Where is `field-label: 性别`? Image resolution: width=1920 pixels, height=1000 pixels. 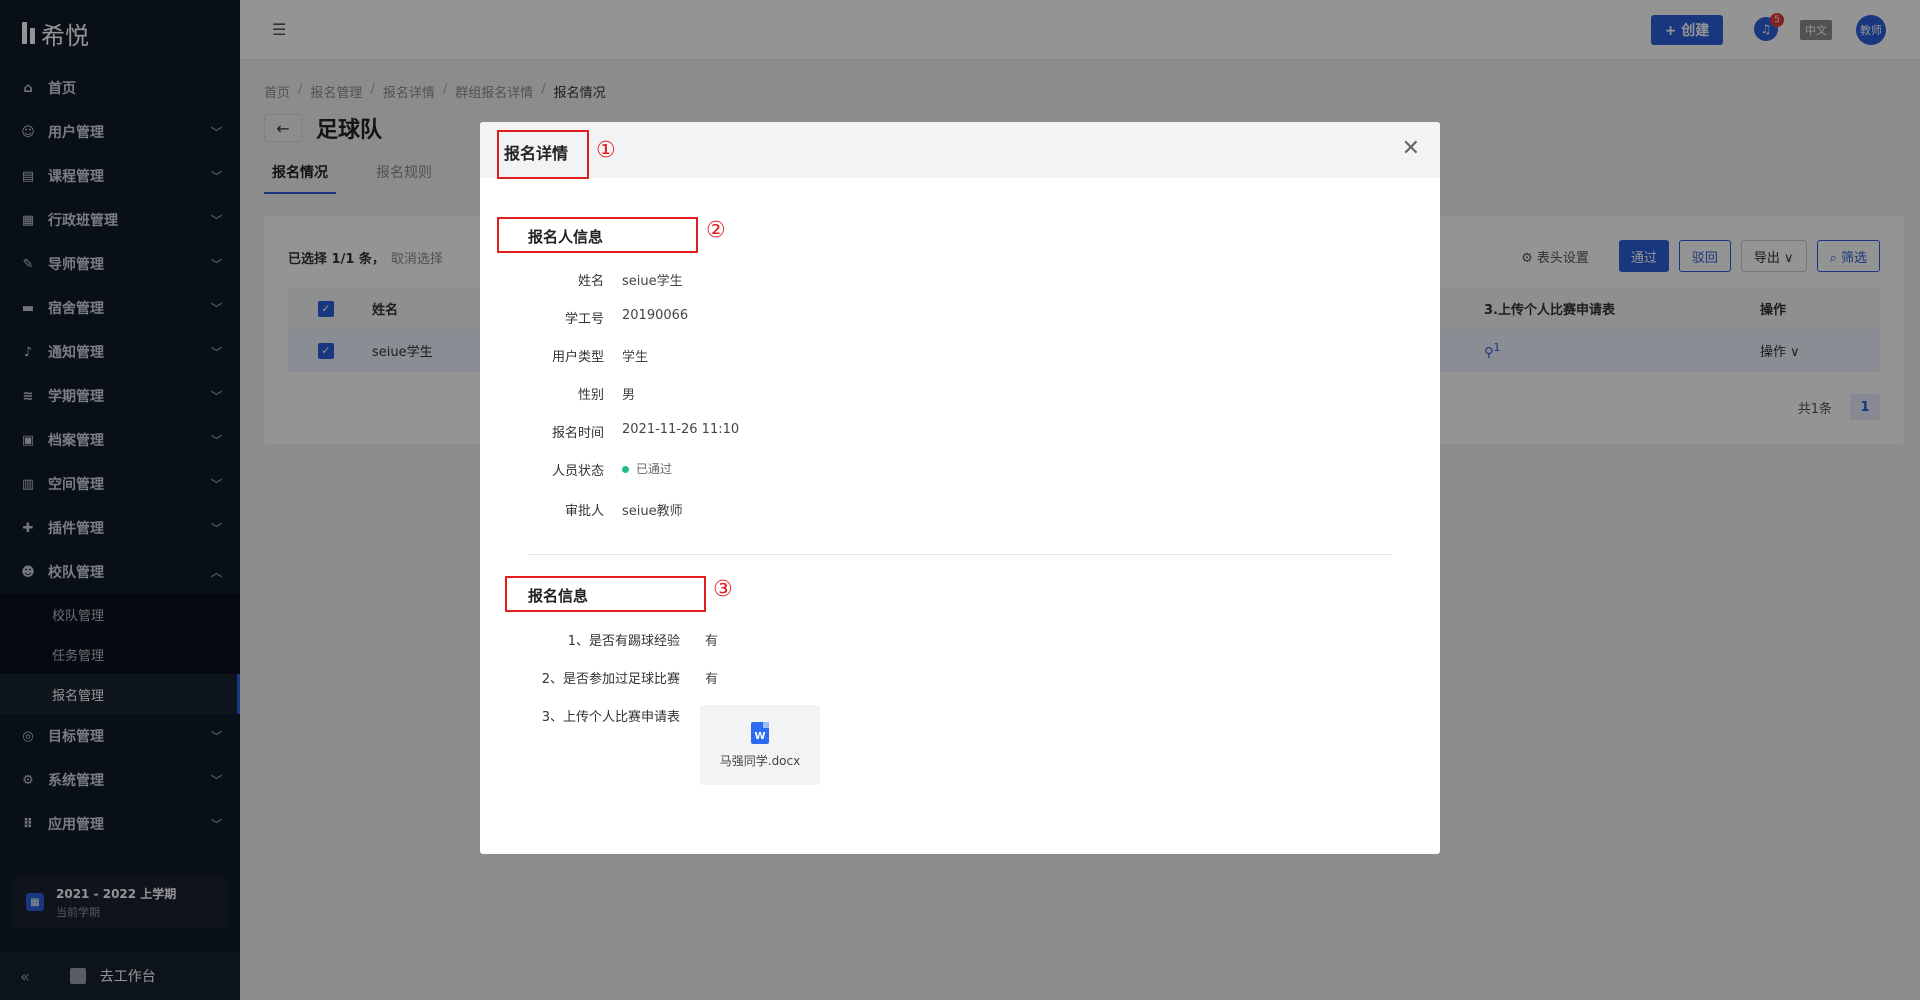
field-label: 性别 is located at coordinates (590, 395).